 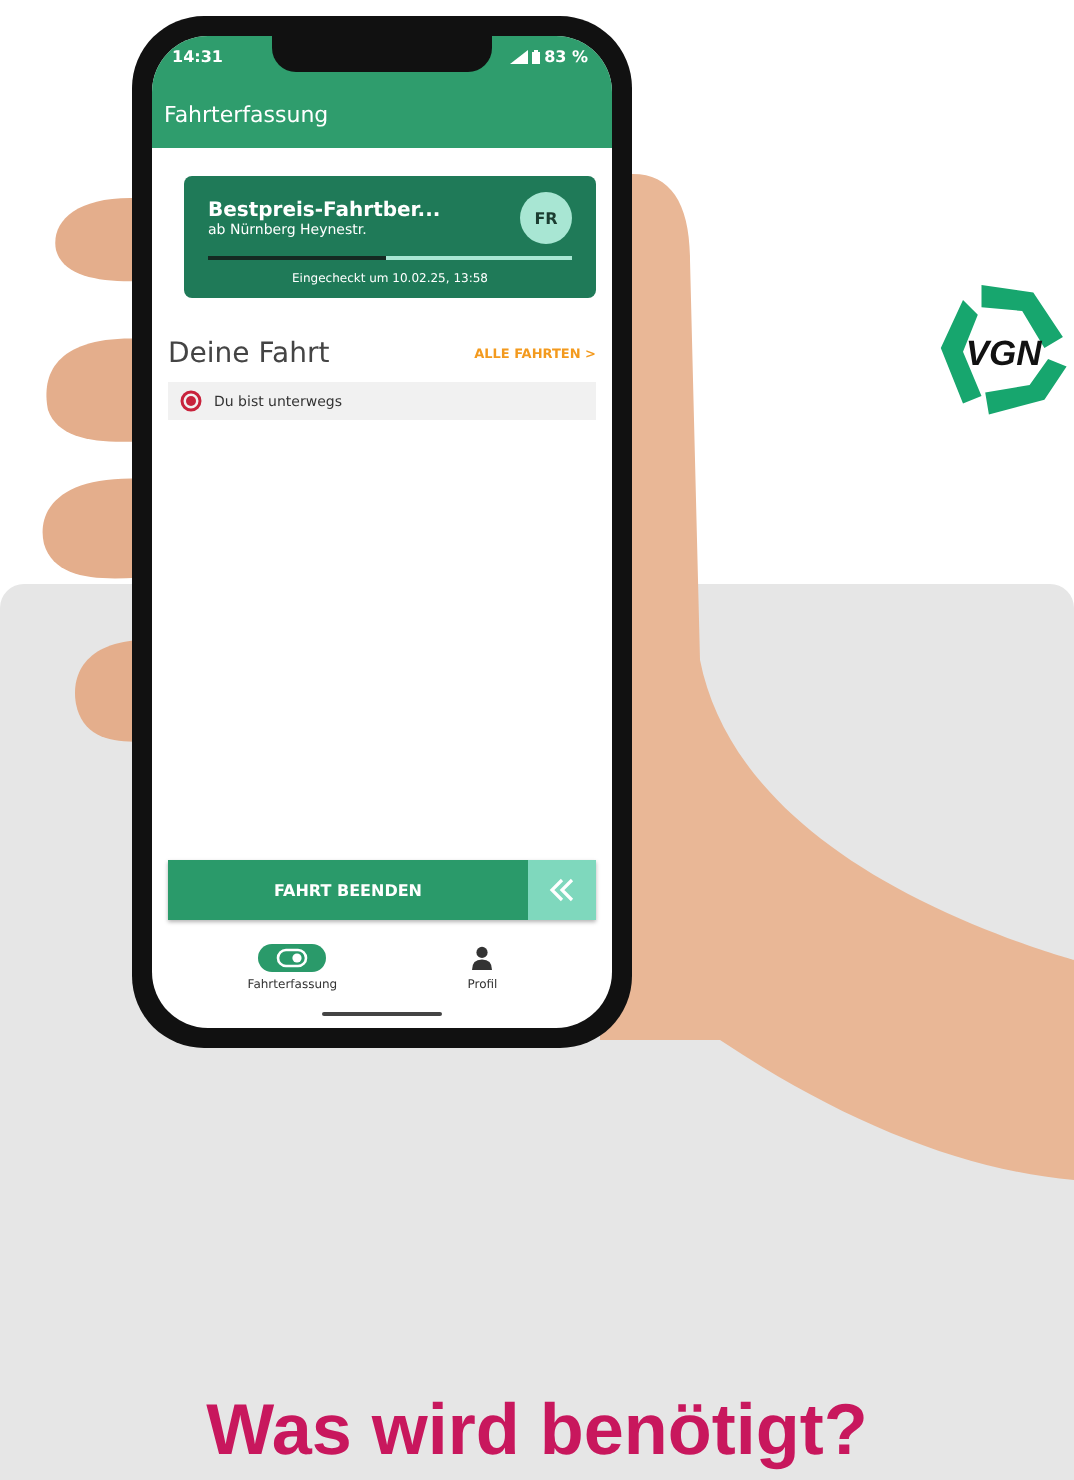 I want to click on status-time: 14:31, so click(x=197, y=57).